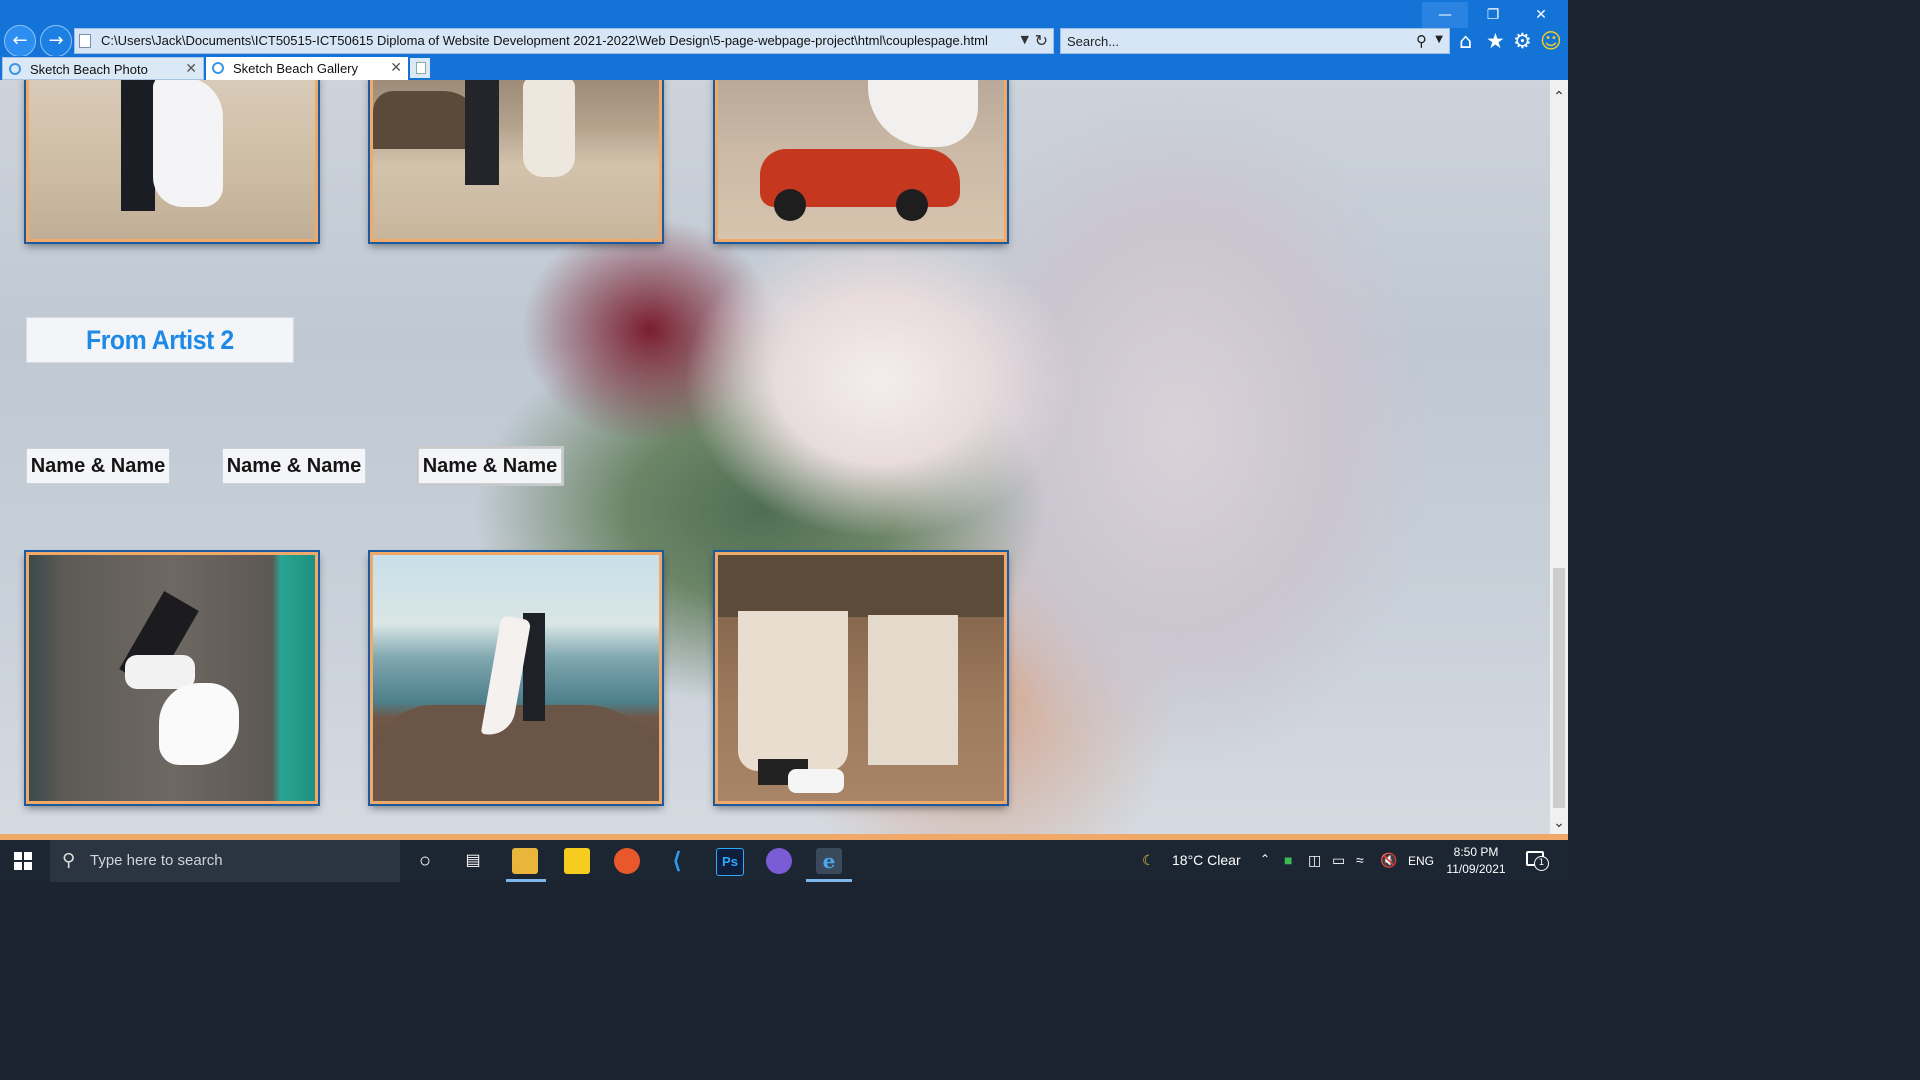 The width and height of the screenshot is (1920, 1080). Describe the element at coordinates (1255, 41) in the screenshot. I see `browser-search-box: Search... ⚲ ▼` at that location.